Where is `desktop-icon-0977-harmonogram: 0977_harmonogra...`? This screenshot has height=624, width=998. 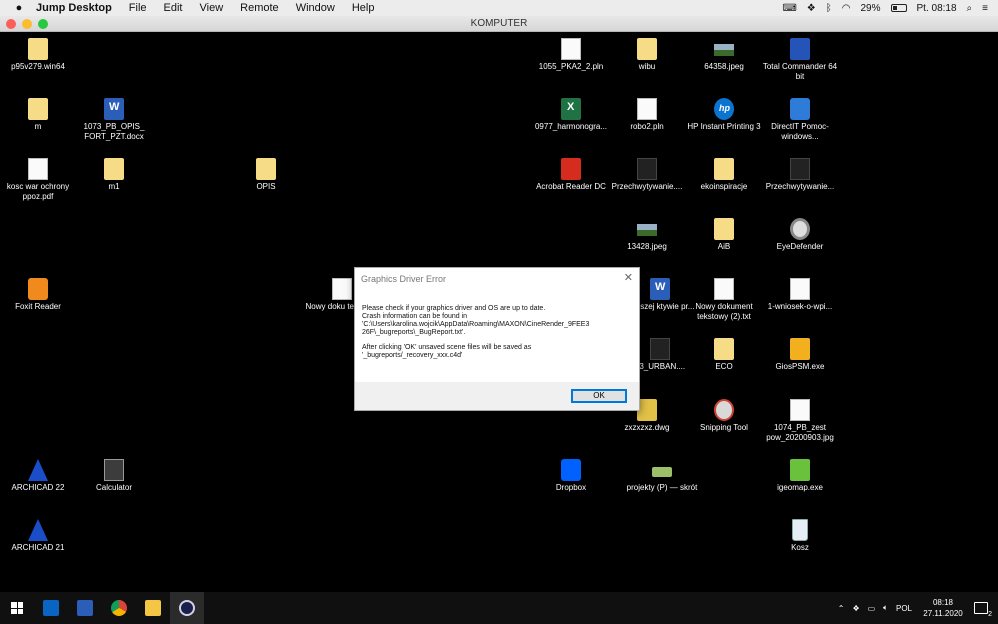 desktop-icon-0977-harmonogram: 0977_harmonogra... is located at coordinates (571, 115).